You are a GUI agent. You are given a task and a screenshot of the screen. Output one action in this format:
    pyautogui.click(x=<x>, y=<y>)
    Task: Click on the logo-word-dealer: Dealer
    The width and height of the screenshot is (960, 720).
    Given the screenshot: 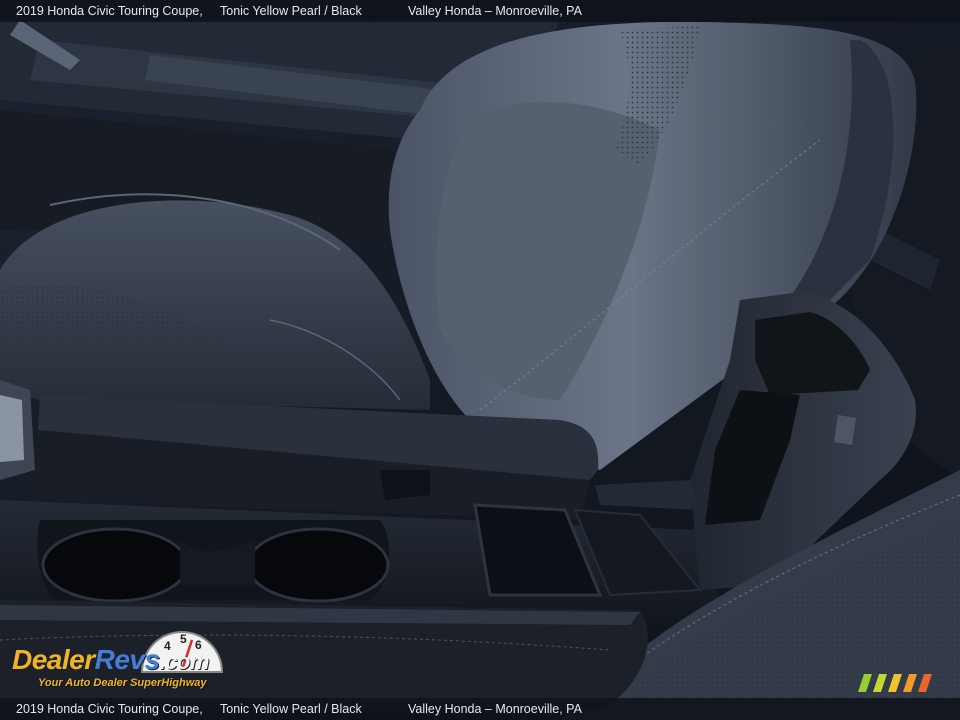 What is the action you would take?
    pyautogui.click(x=53, y=659)
    